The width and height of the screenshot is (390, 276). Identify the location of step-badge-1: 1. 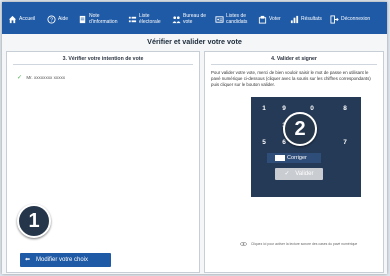
(34, 221).